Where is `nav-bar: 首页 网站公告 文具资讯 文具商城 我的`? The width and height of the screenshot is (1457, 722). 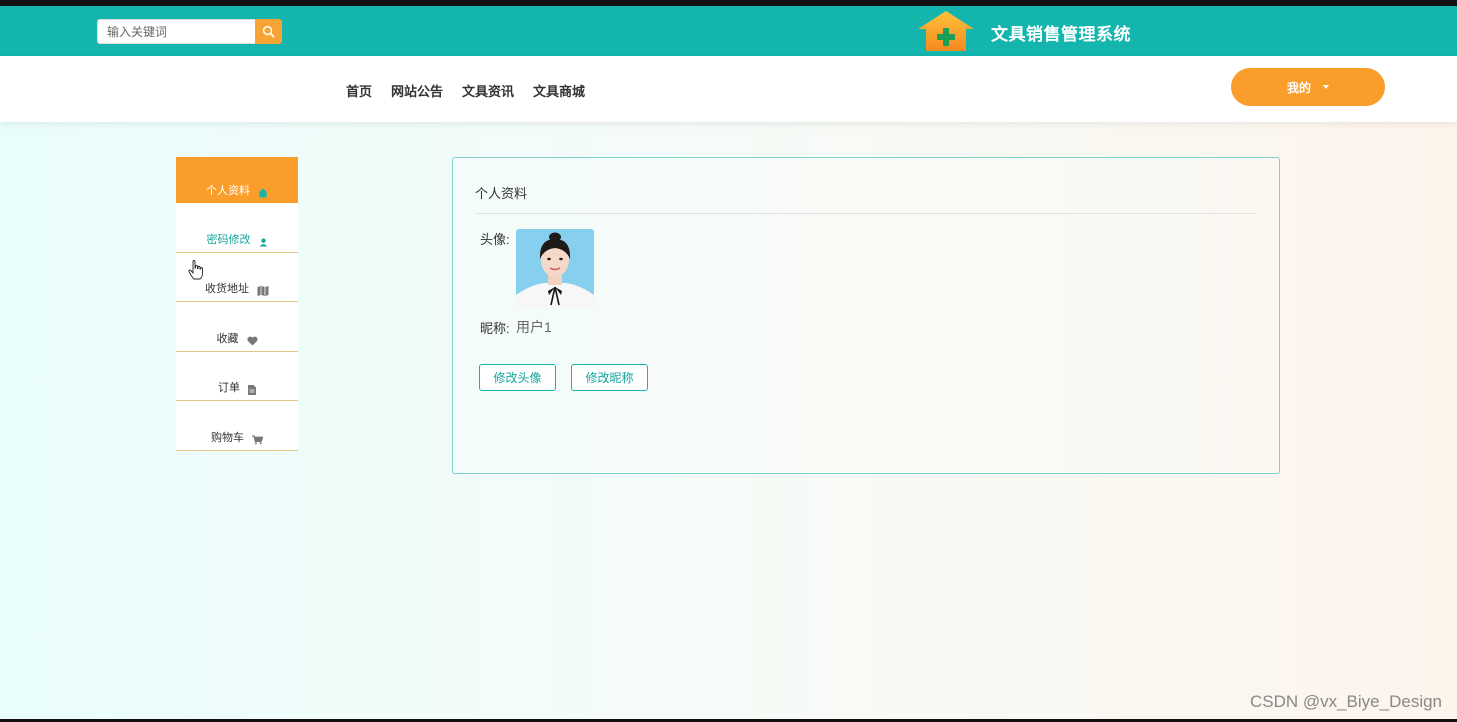 nav-bar: 首页 网站公告 文具资讯 文具商城 我的 is located at coordinates (728, 89).